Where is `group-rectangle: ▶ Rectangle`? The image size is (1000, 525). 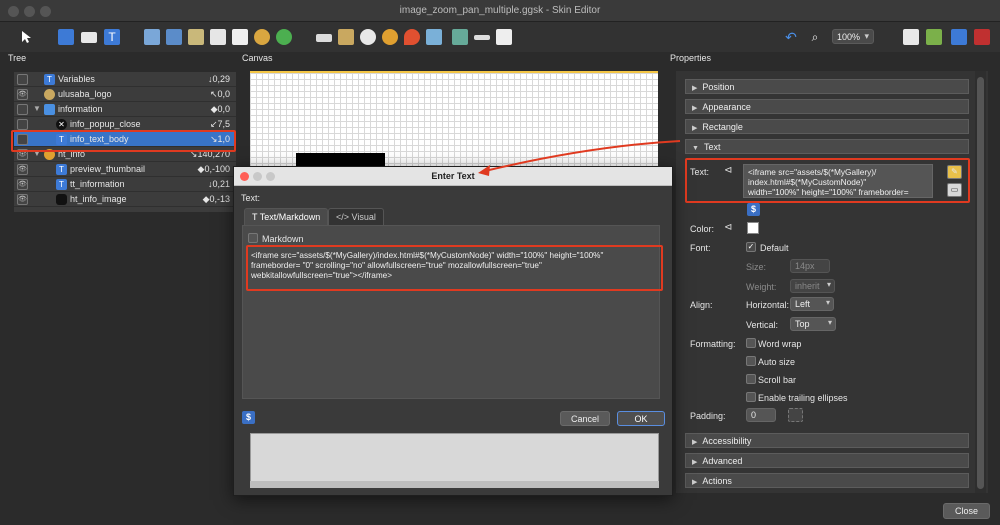
group-rectangle: ▶ Rectangle is located at coordinates (827, 126).